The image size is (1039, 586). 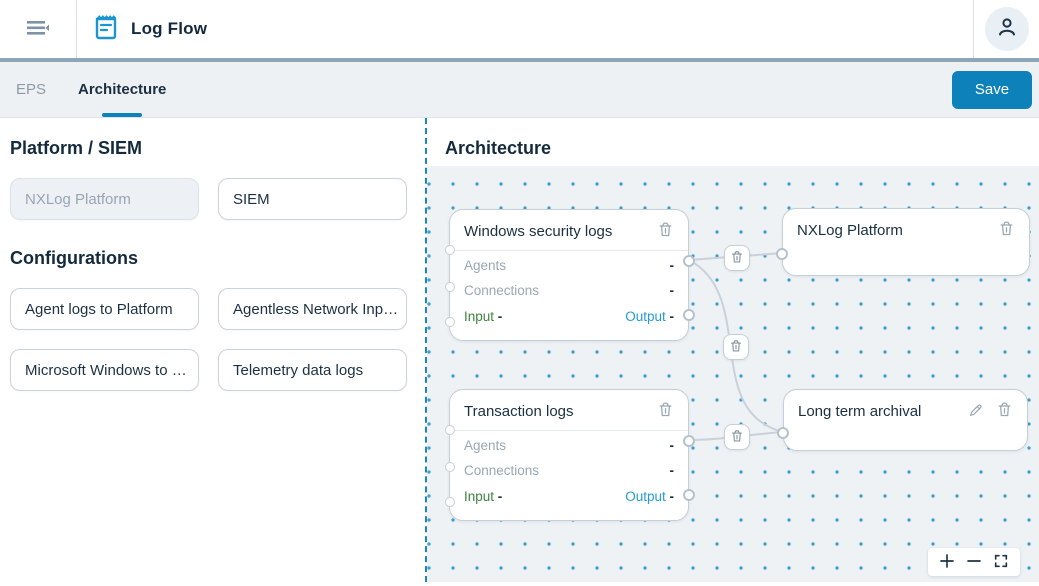 I want to click on zoom-in-button, so click(x=947, y=562).